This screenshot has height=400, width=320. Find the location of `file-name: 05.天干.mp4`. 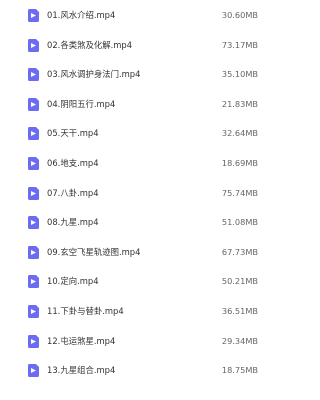

file-name: 05.天干.mp4 is located at coordinates (73, 133).